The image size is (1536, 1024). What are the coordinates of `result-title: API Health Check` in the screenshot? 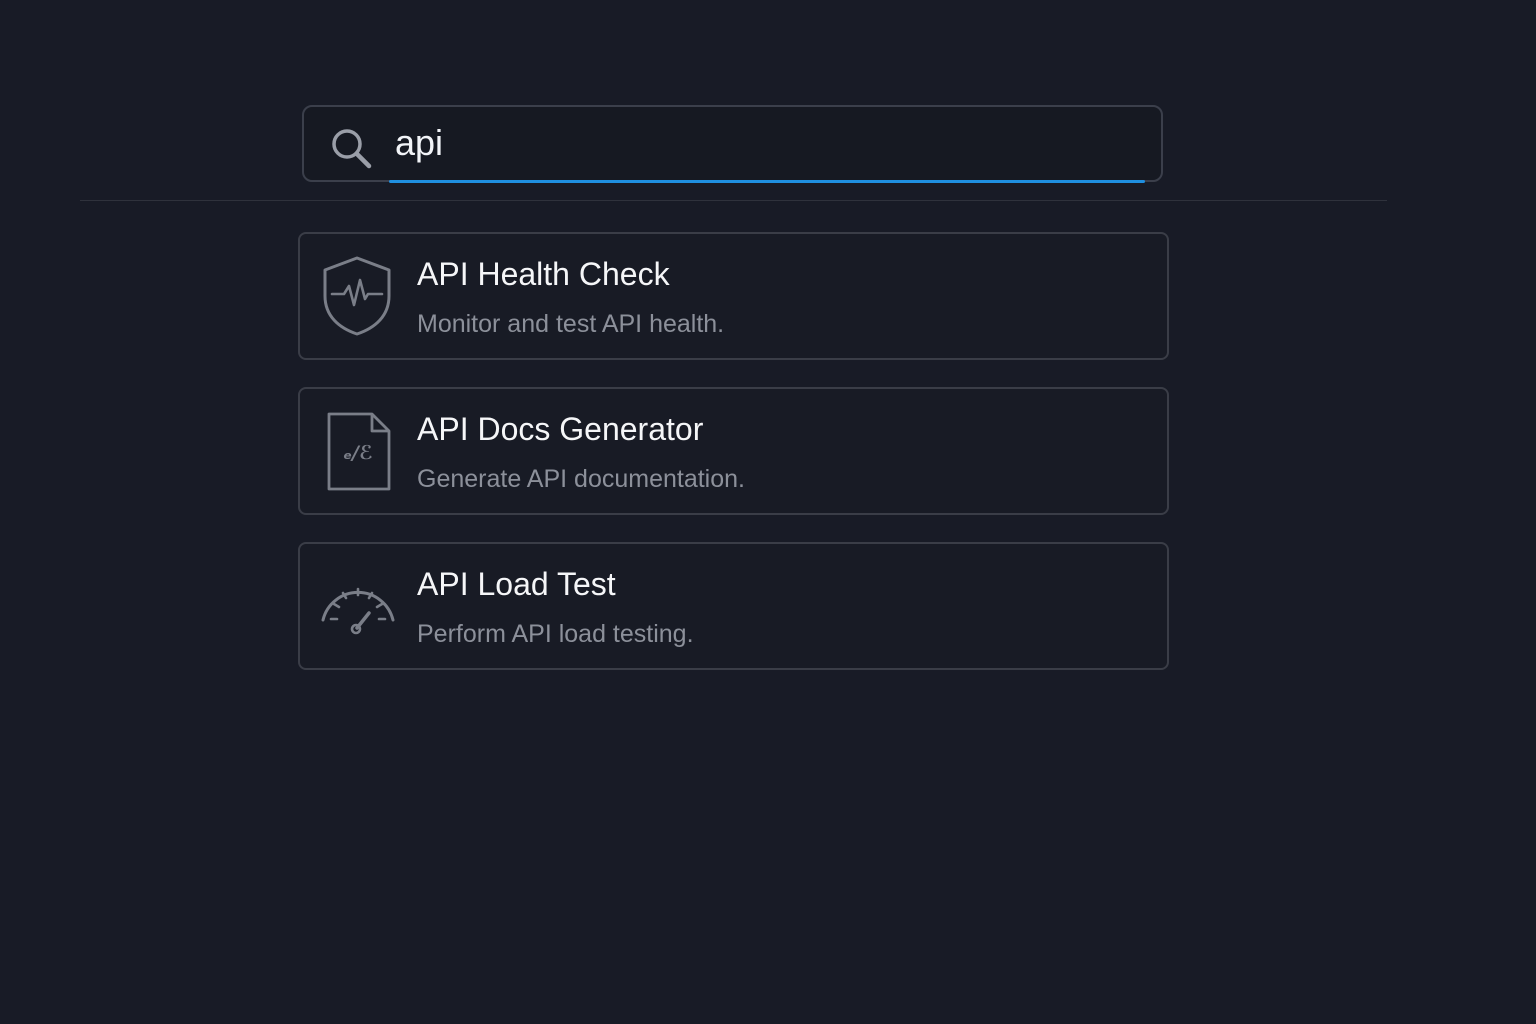 It's located at (543, 274).